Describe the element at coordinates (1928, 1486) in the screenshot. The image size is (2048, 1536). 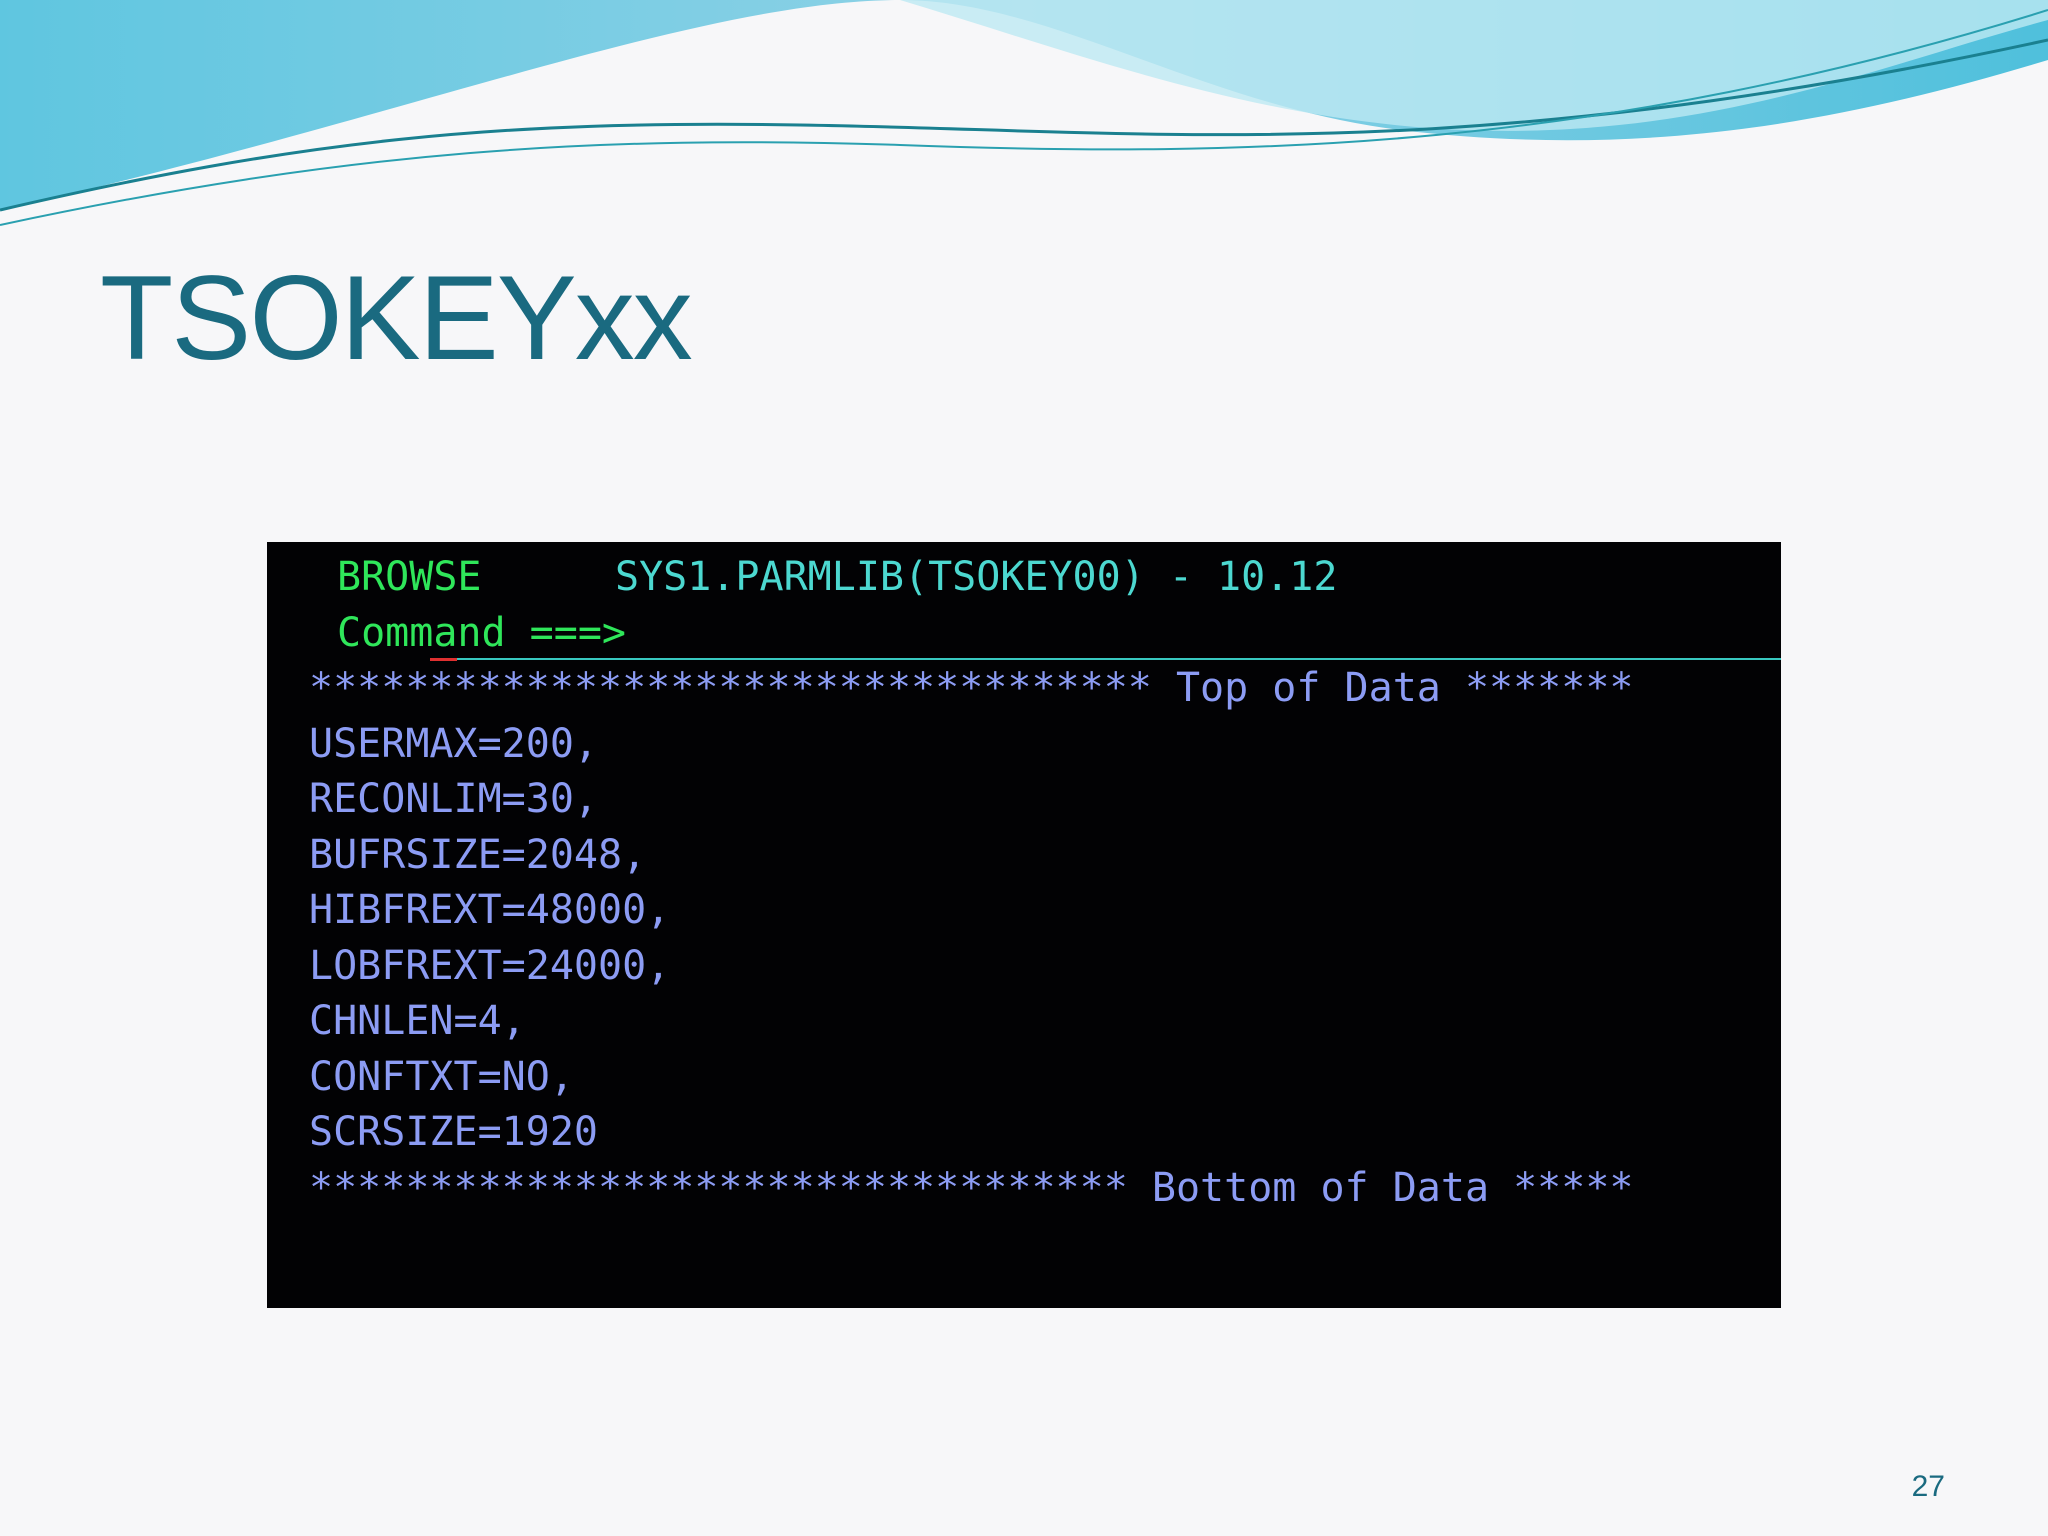
I see `slide-number: 27` at that location.